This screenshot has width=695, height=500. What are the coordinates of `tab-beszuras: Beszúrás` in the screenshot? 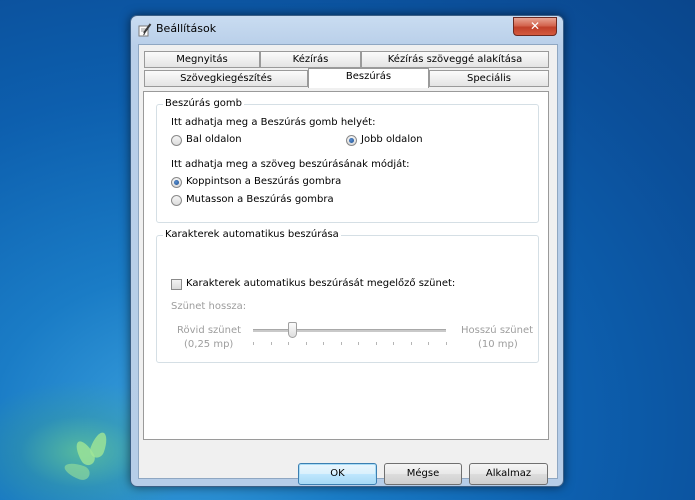 It's located at (368, 78).